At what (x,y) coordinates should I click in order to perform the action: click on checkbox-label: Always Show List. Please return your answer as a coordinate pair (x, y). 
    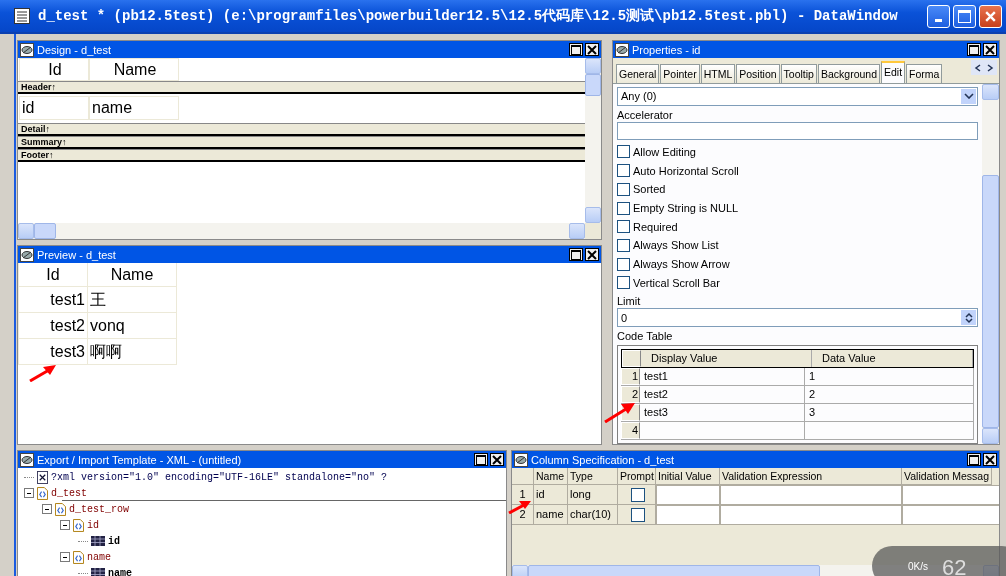
    Looking at the image, I should click on (676, 245).